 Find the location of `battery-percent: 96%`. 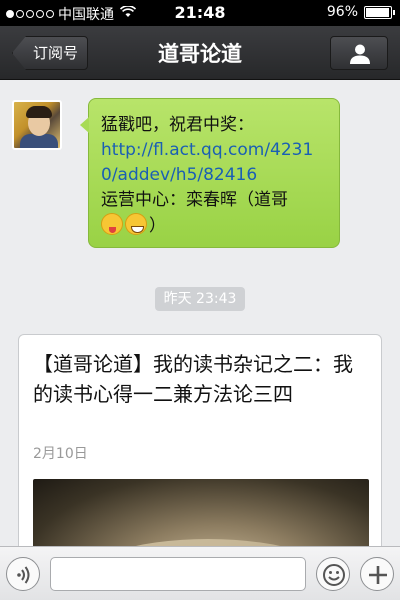

battery-percent: 96% is located at coordinates (342, 12).